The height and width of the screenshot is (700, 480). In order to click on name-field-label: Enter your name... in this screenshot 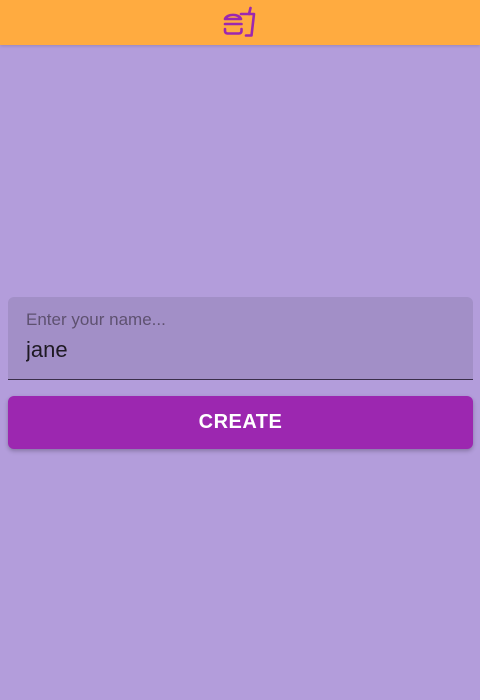, I will do `click(96, 319)`.